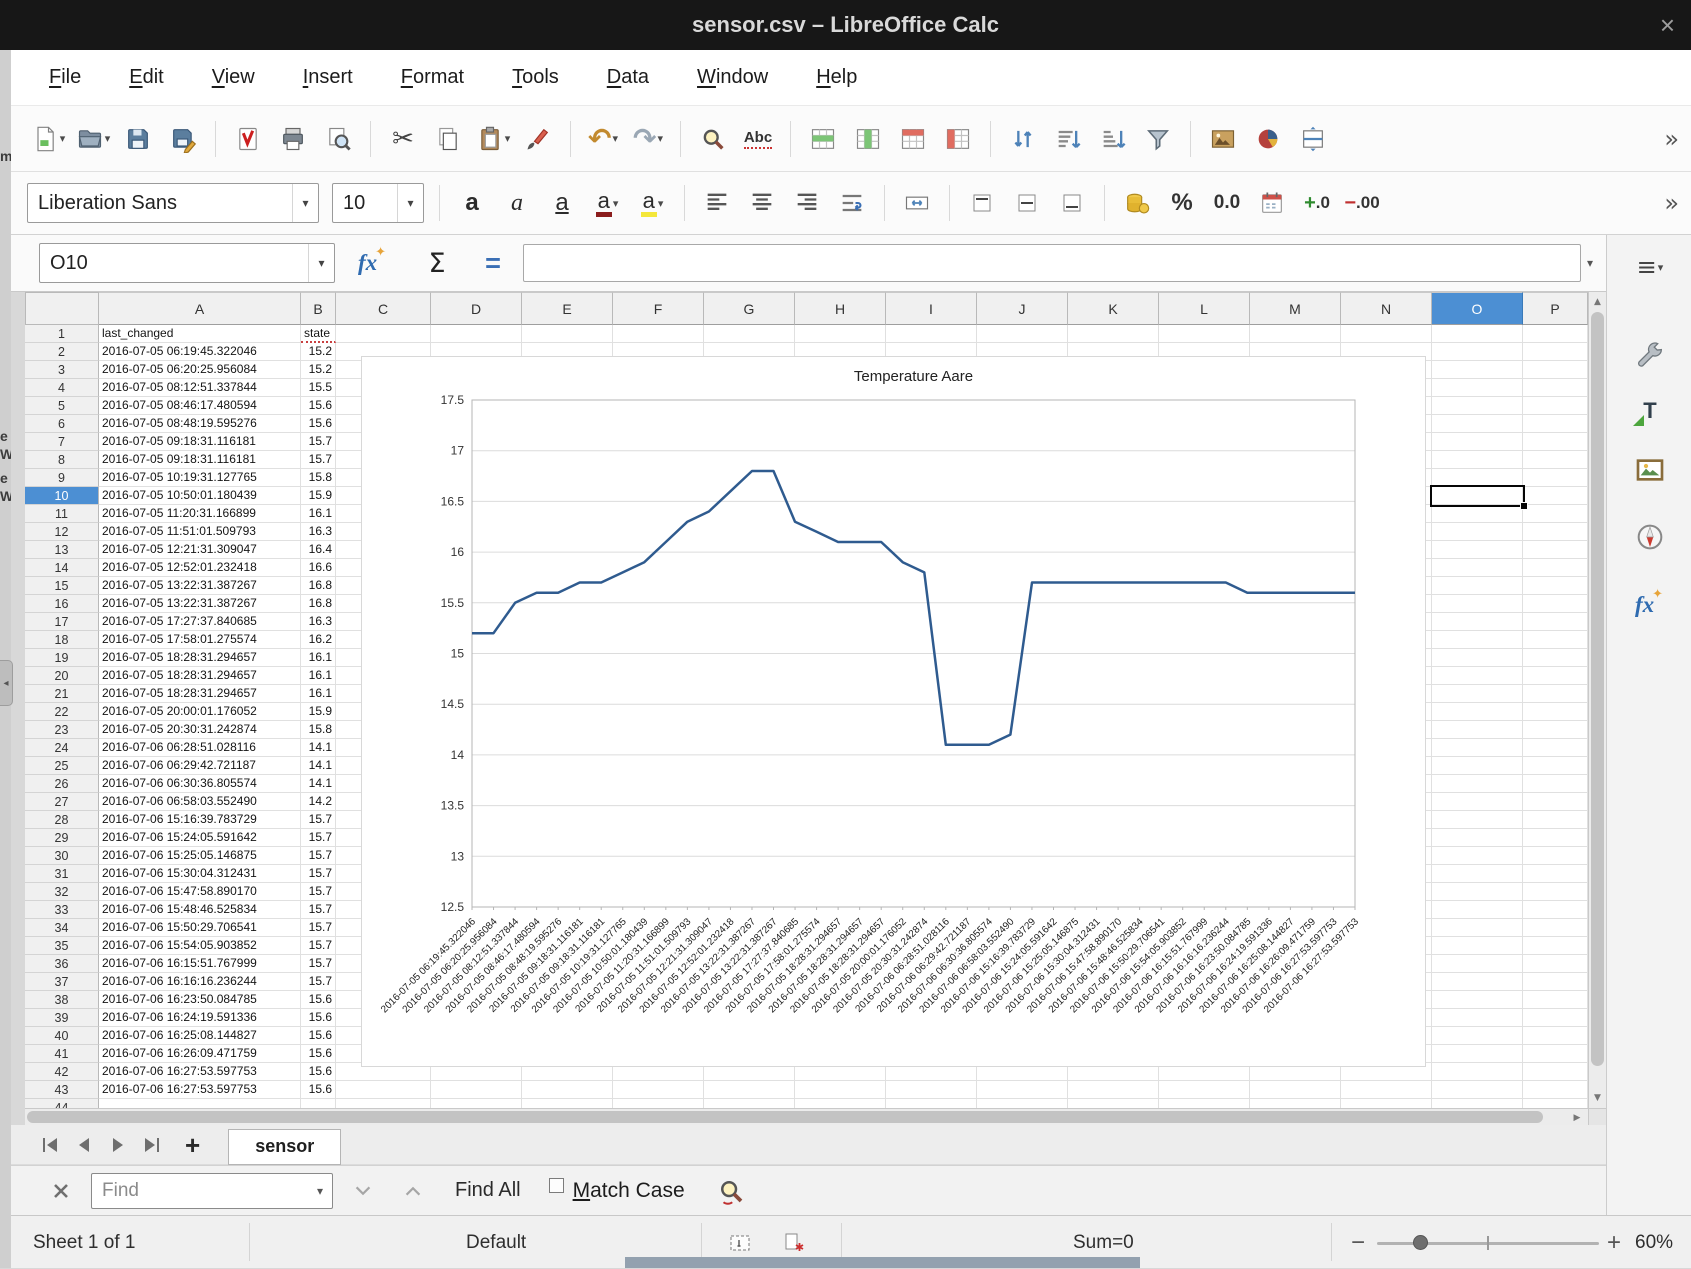 This screenshot has height=1269, width=1691. Describe the element at coordinates (1477, 334) in the screenshot. I see `cell-O1` at that location.